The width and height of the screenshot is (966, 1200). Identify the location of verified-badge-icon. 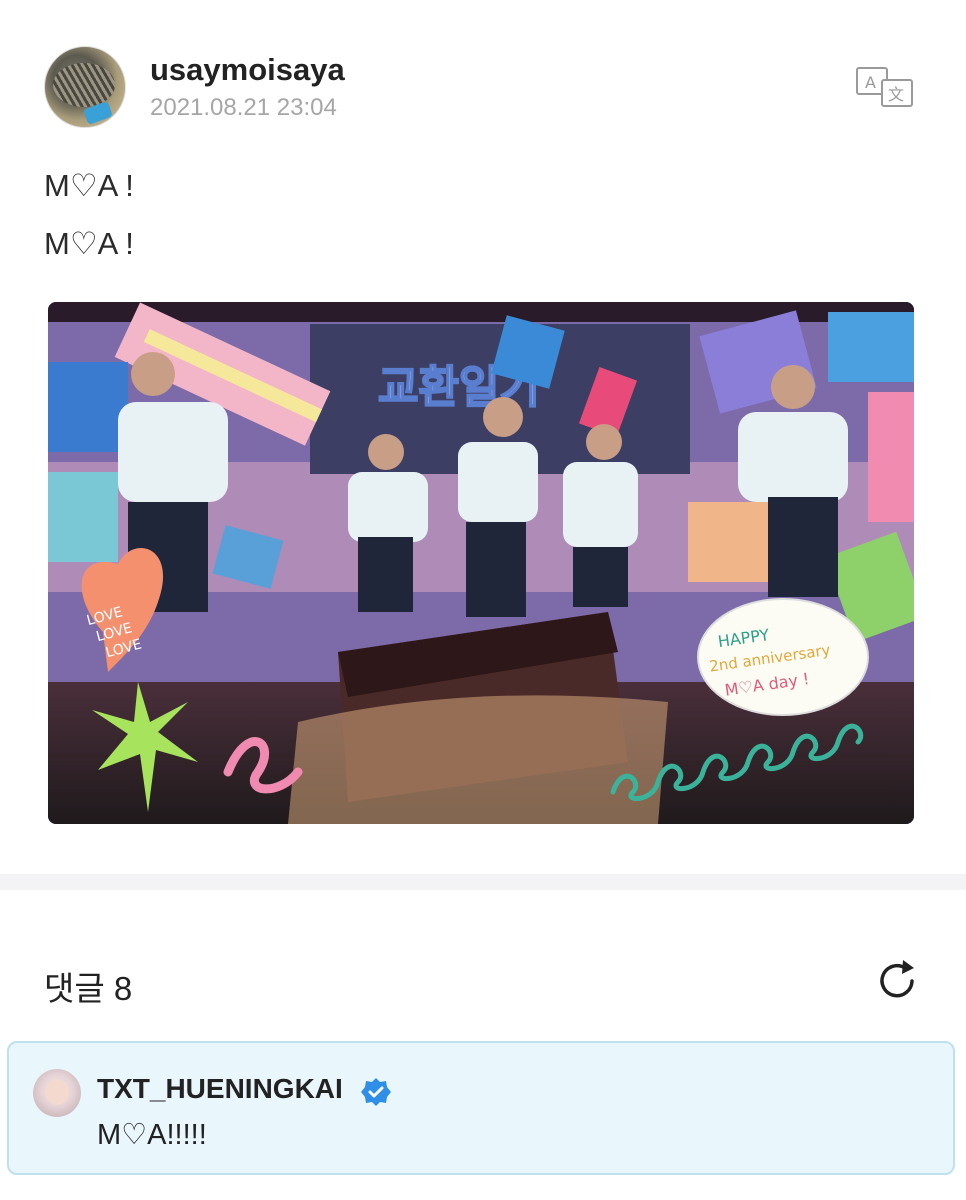
(376, 1092).